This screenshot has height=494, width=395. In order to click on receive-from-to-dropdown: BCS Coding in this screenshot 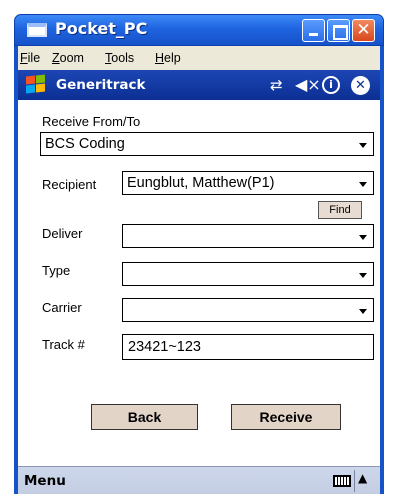, I will do `click(207, 144)`.